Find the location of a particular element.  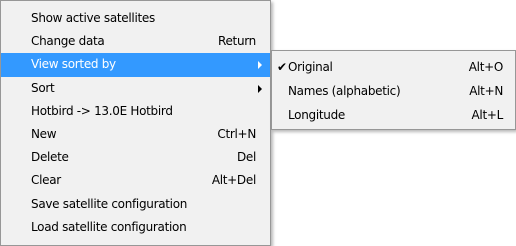

checkmark-icon: ✔ is located at coordinates (282, 67).